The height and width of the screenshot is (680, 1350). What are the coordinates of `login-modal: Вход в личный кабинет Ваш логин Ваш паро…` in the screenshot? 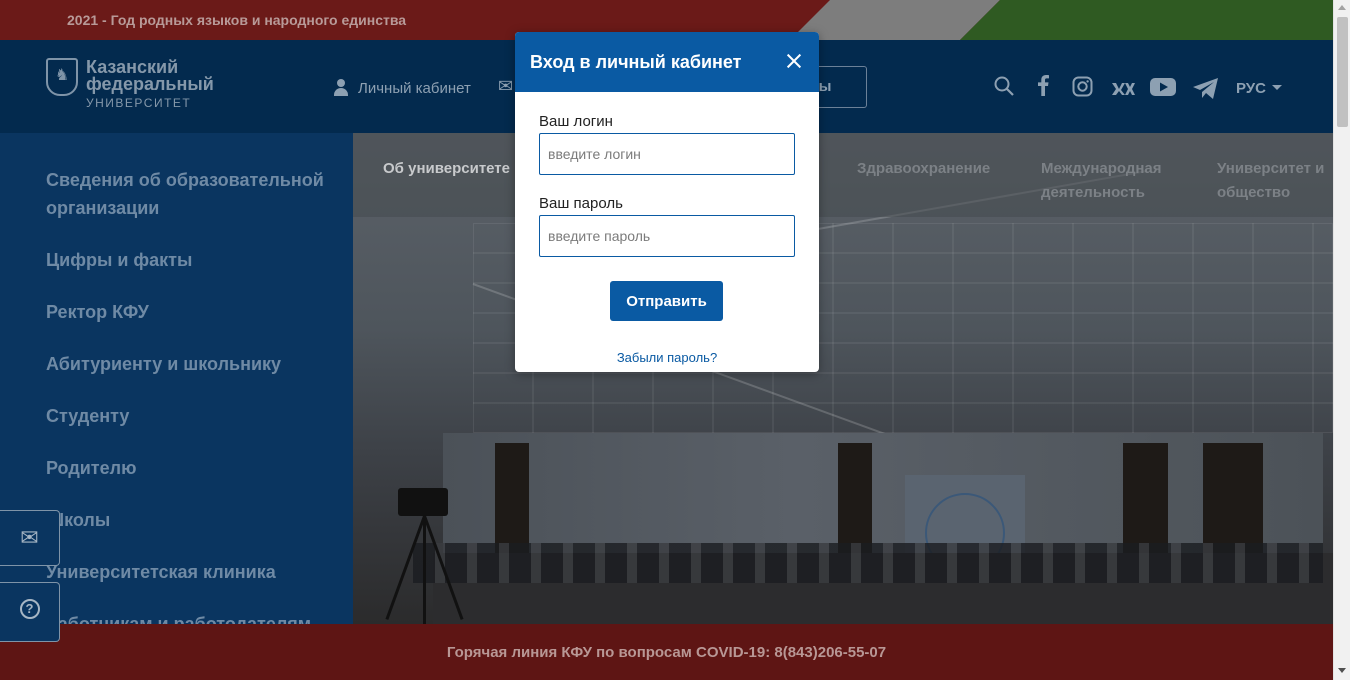 It's located at (667, 202).